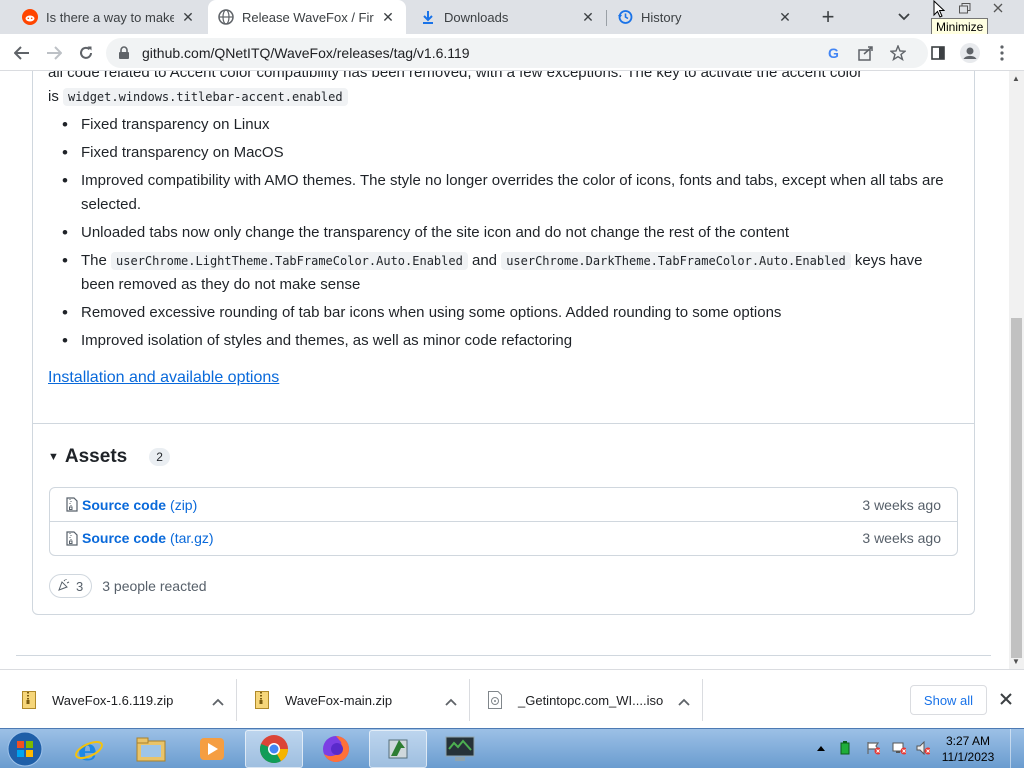  Describe the element at coordinates (834, 53) in the screenshot. I see `google-translate-icon: G` at that location.